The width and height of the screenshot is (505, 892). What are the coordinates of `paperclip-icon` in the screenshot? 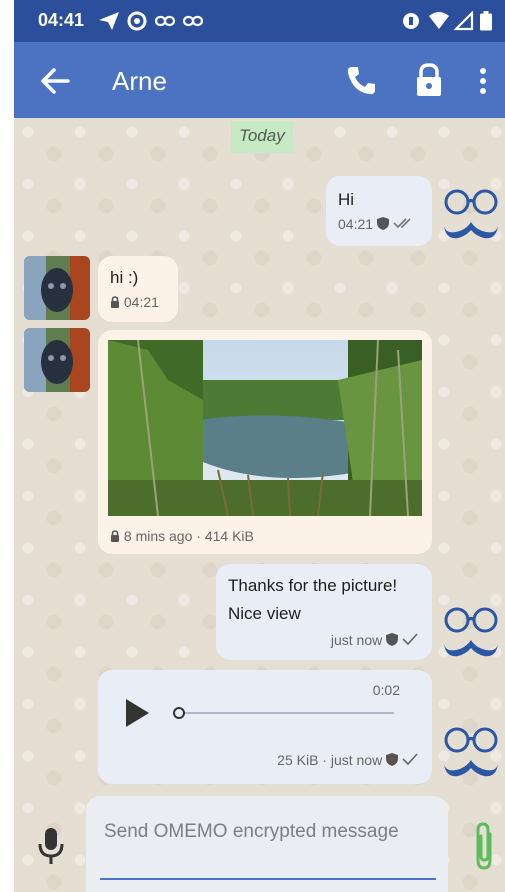 It's located at (484, 846).